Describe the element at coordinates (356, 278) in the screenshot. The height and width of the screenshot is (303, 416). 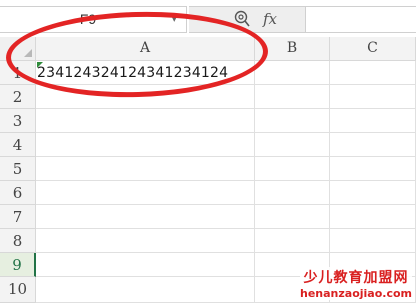
I see `watermark-title: 少儿教育加盟网` at that location.